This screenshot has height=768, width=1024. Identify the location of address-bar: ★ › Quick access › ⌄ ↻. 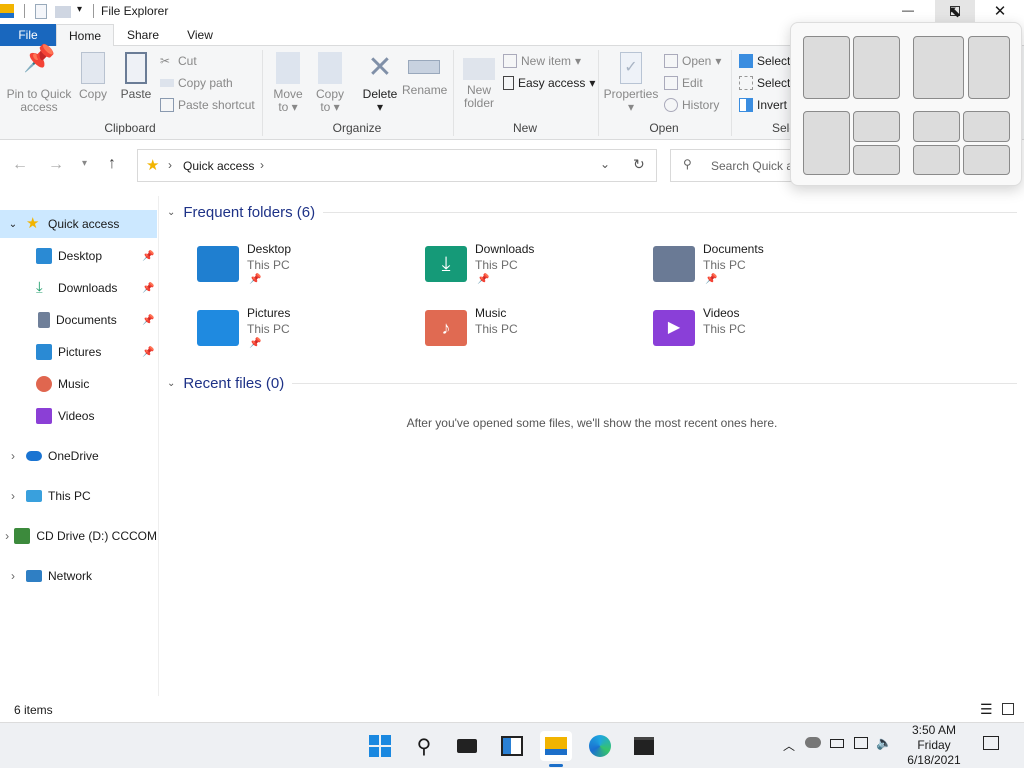
(397, 165).